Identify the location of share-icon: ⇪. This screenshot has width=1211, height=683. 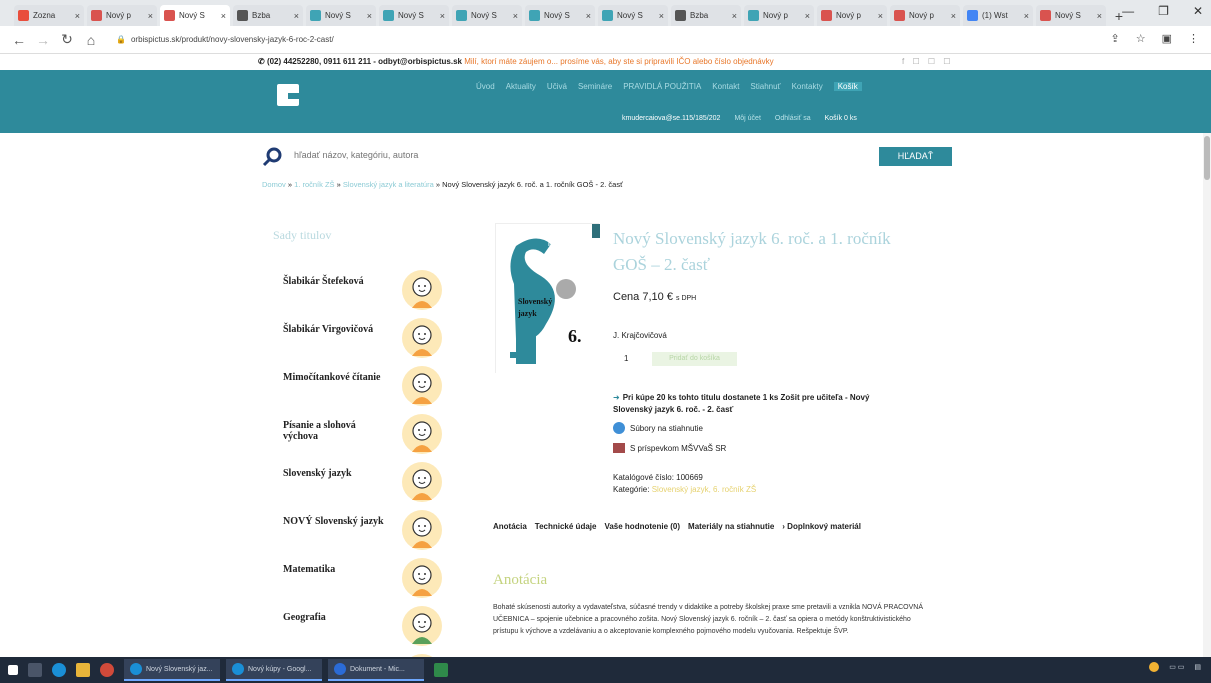
(1115, 38).